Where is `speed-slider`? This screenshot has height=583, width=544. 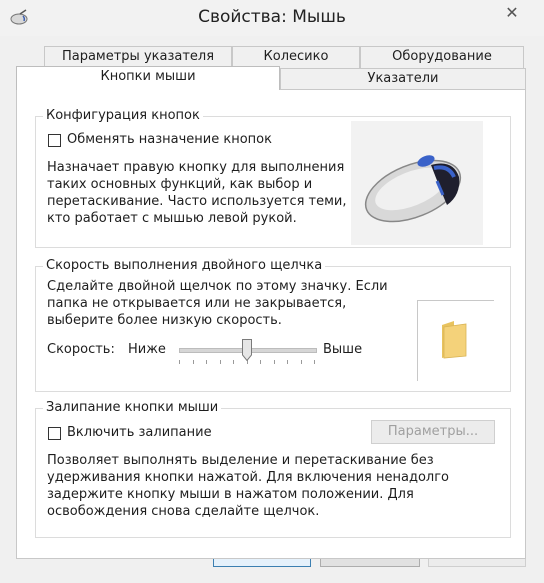
speed-slider is located at coordinates (248, 354).